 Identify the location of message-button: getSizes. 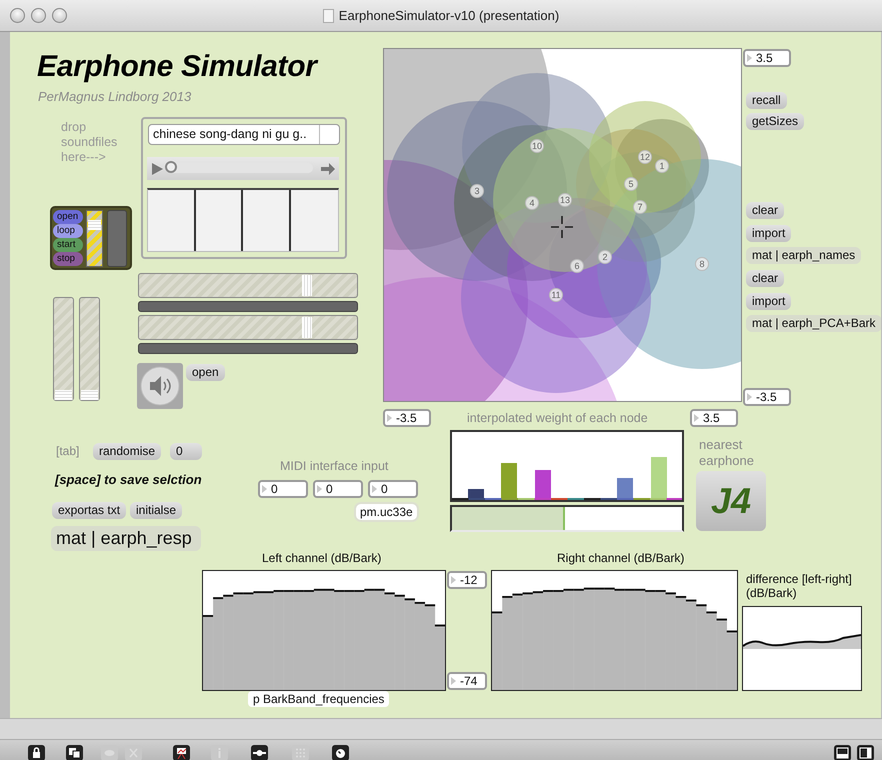
(775, 121).